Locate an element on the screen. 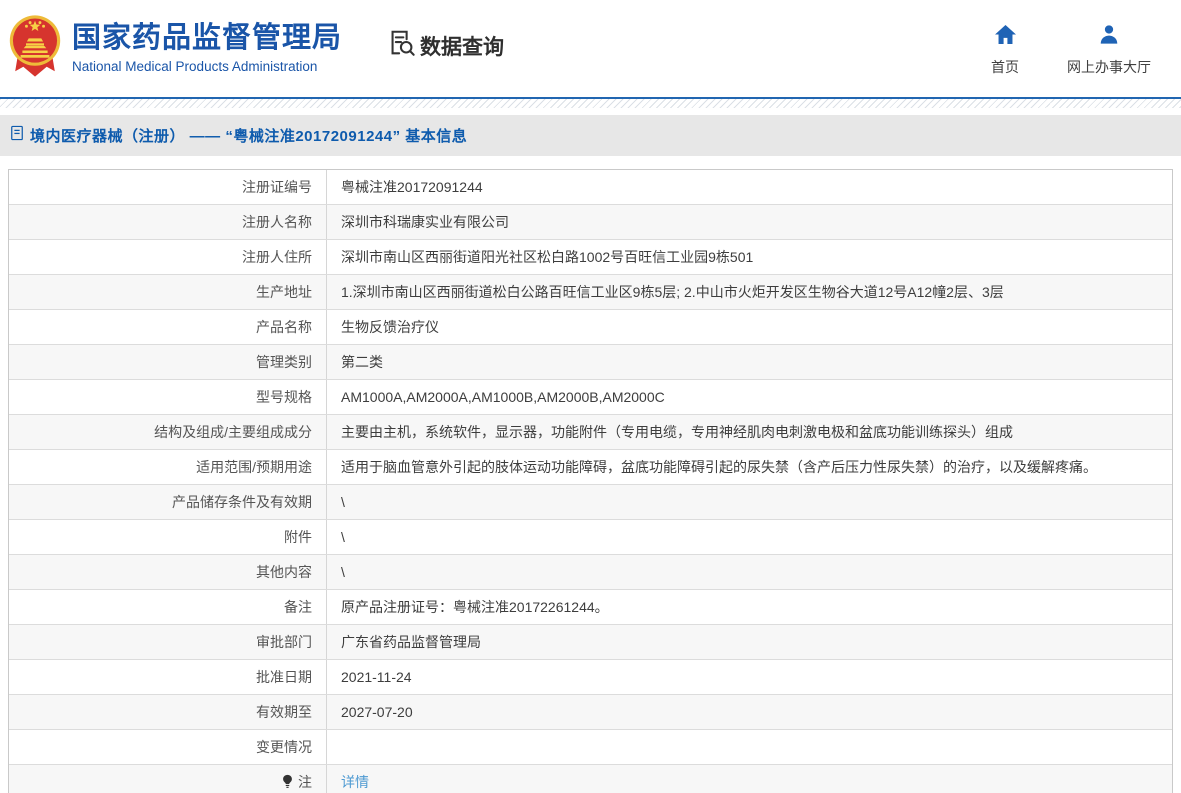 The height and width of the screenshot is (793, 1181). table-row: 注 详情 is located at coordinates (590, 779).